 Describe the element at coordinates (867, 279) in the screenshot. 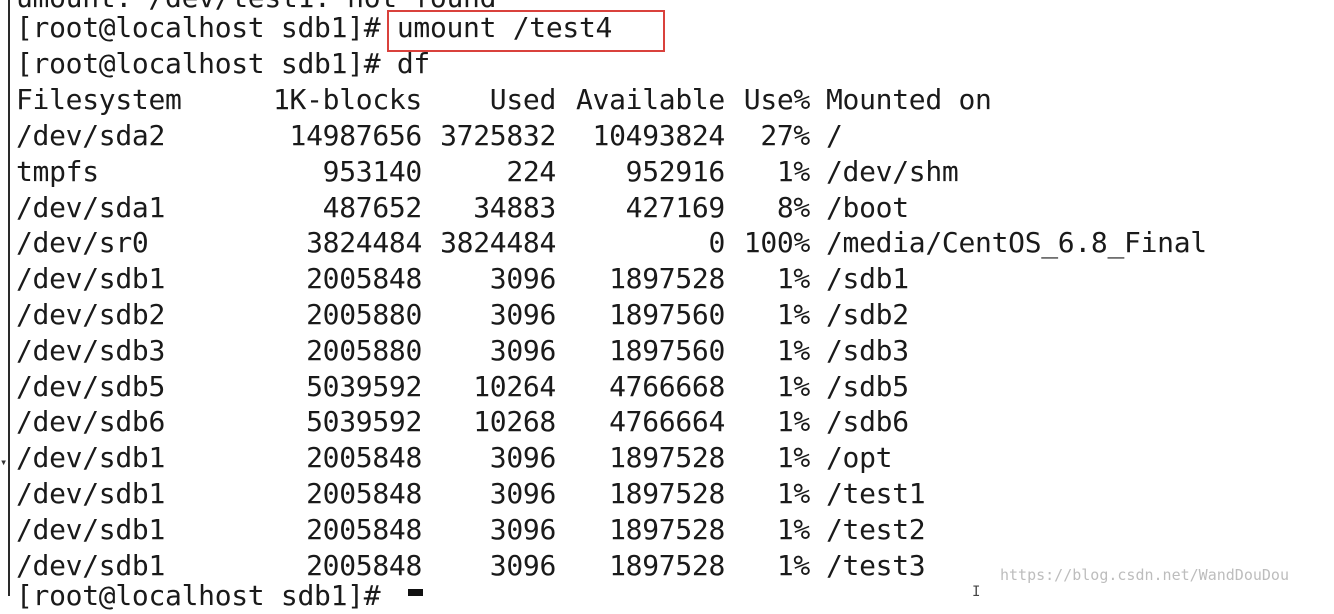

I see `cell-mounted-on: /sdb1` at that location.